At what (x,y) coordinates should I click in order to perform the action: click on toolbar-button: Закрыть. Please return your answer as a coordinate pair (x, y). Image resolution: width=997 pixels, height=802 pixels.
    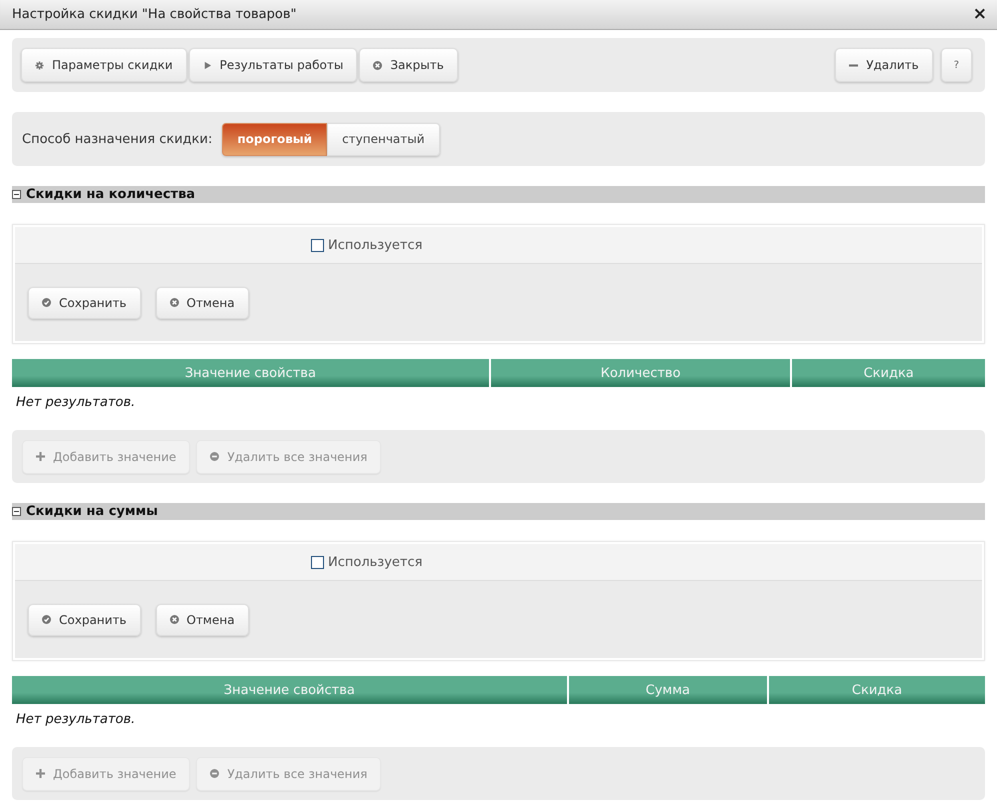
    Looking at the image, I should click on (408, 65).